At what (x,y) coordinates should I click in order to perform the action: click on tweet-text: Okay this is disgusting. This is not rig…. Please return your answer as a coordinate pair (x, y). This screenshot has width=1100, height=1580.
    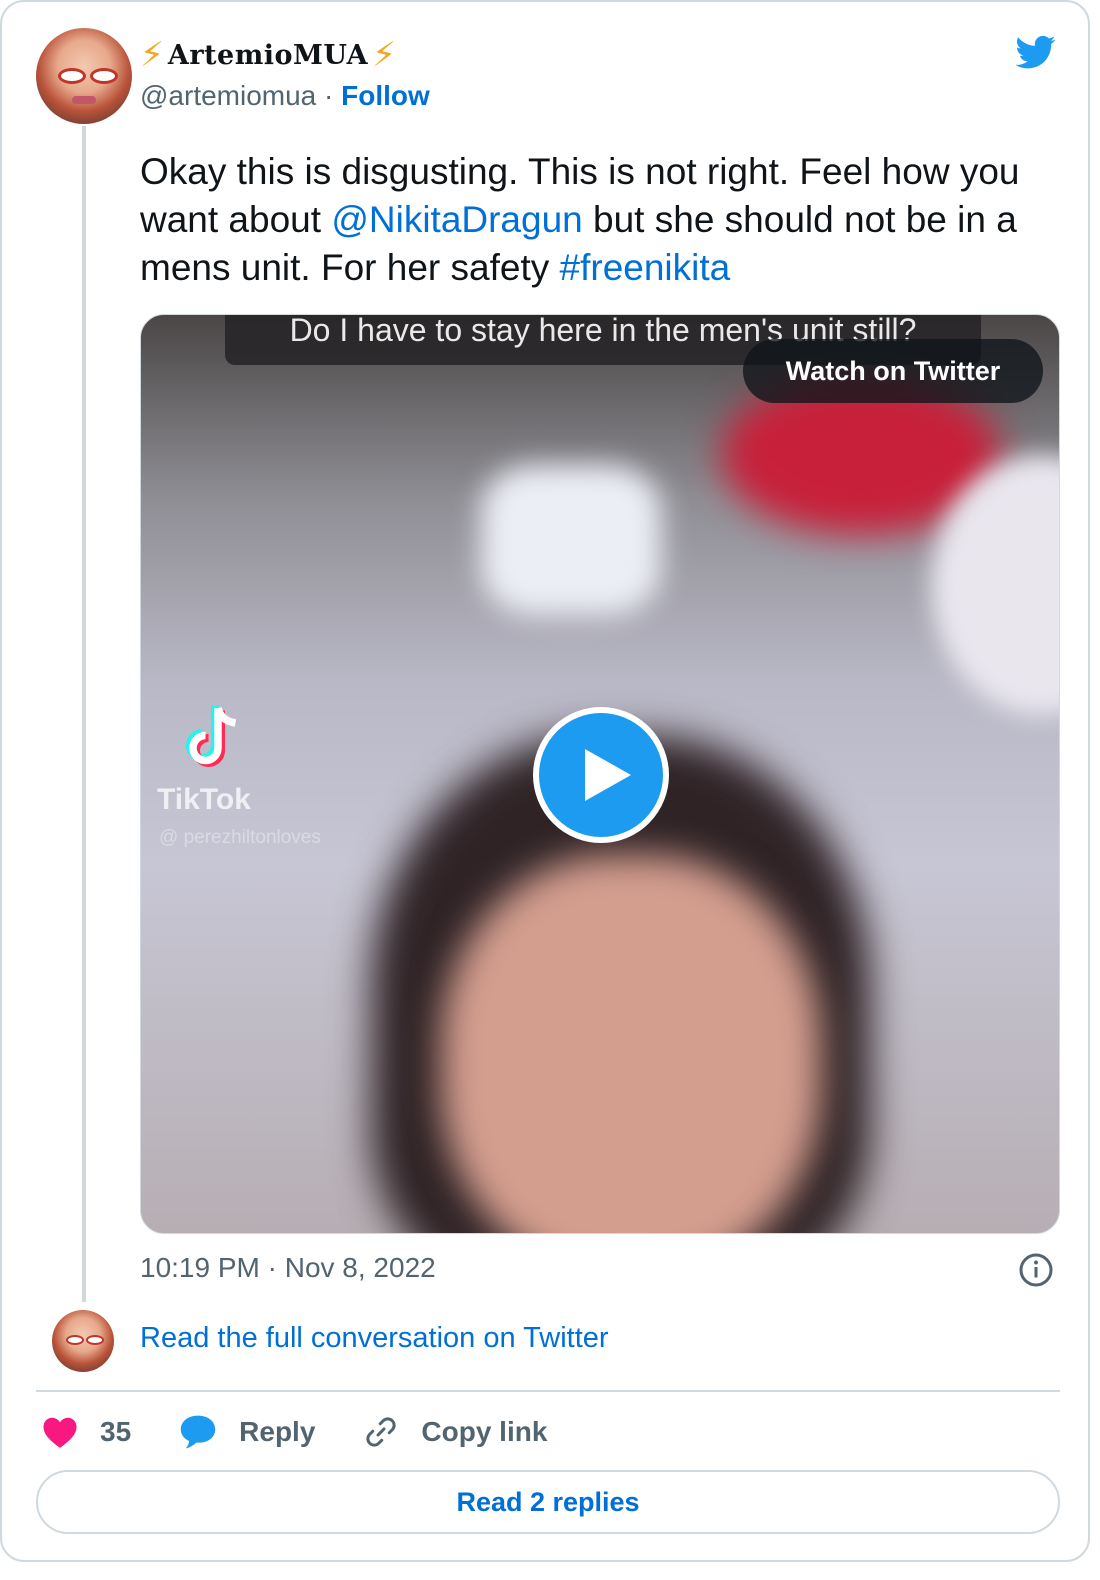
    Looking at the image, I should click on (590, 220).